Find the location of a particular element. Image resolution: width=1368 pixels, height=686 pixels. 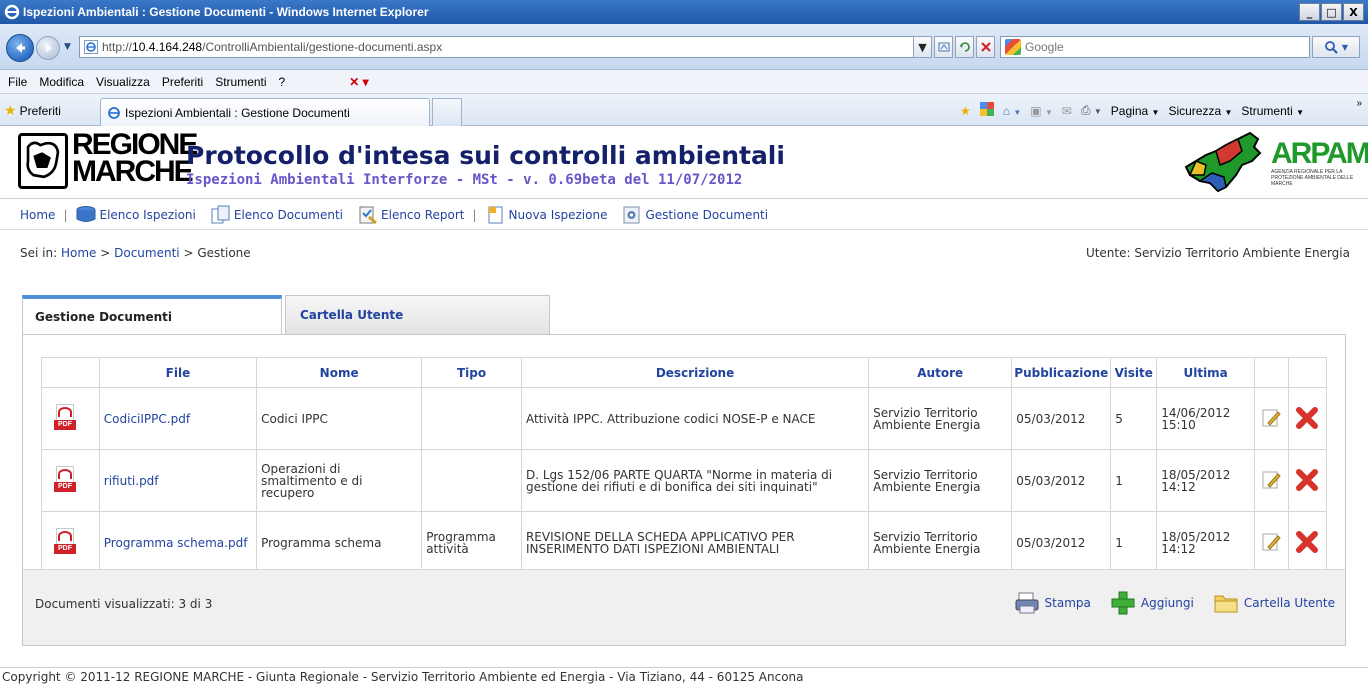

panel-top-border is located at coordinates (814, 334).